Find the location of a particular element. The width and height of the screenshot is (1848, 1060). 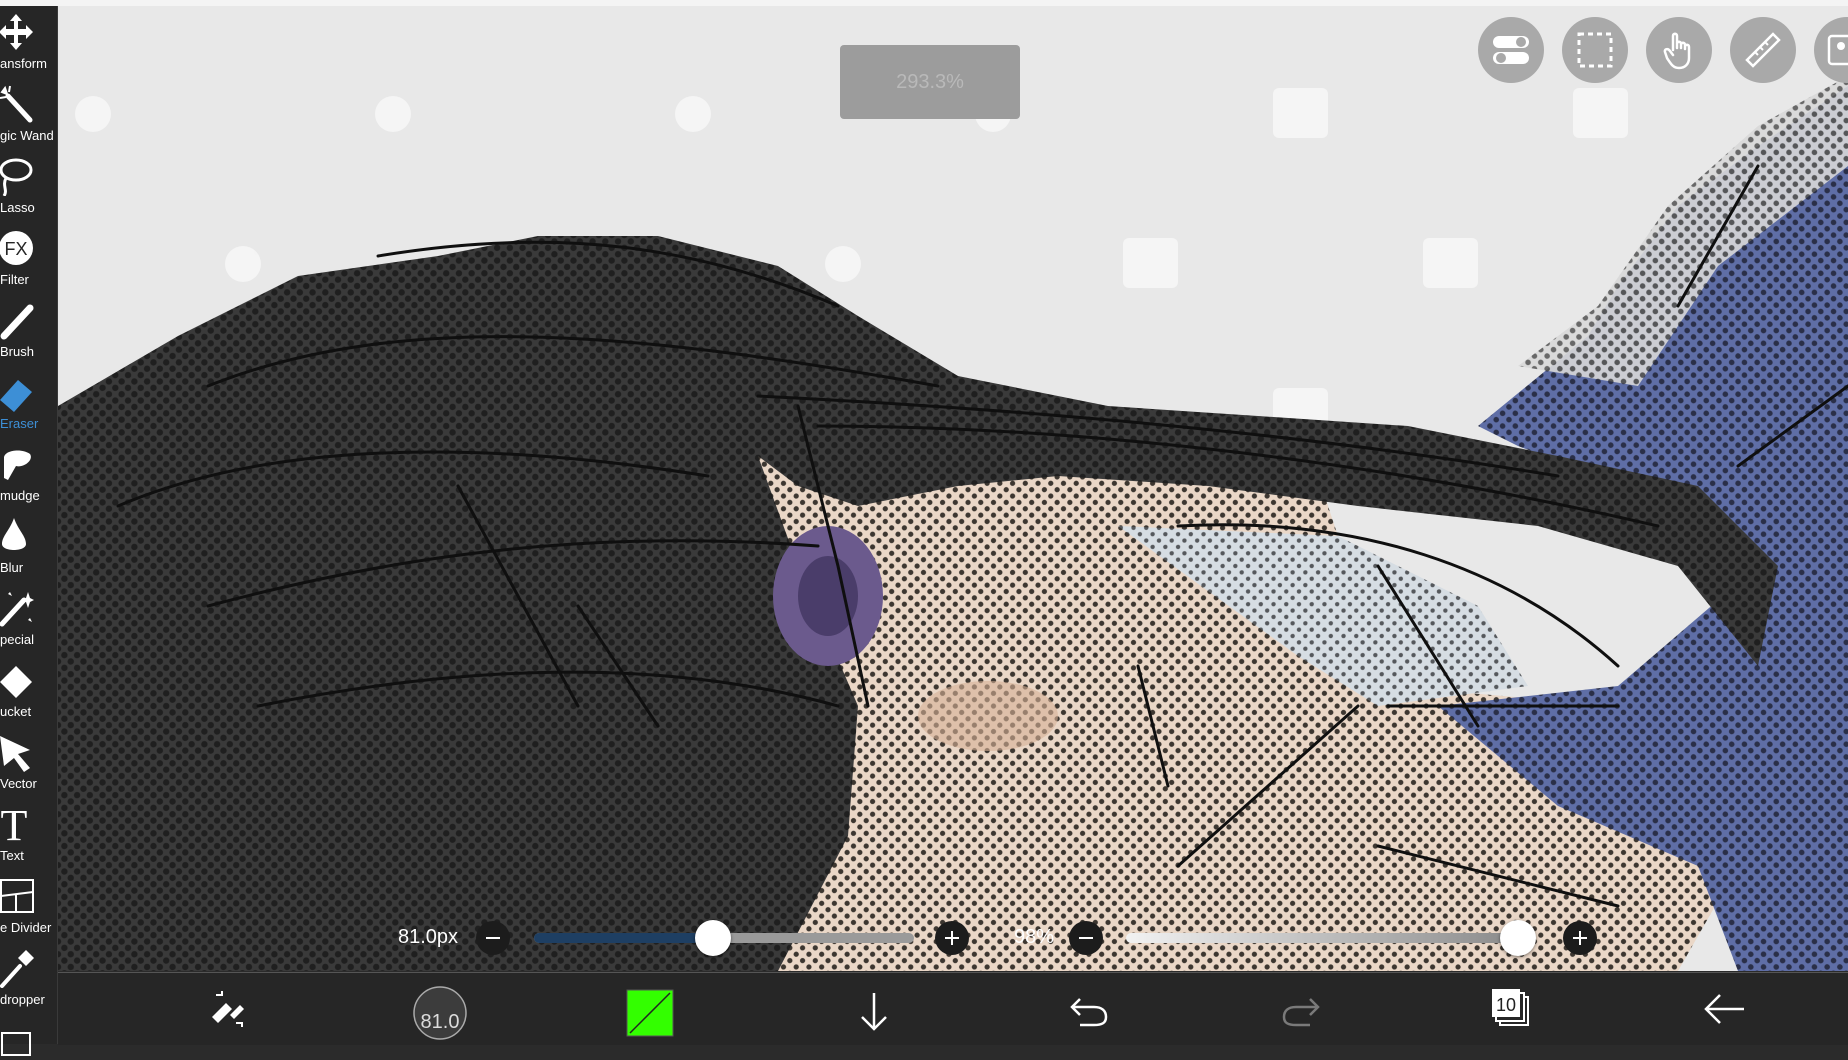

brush-size-display: 81.0 is located at coordinates (440, 1022).